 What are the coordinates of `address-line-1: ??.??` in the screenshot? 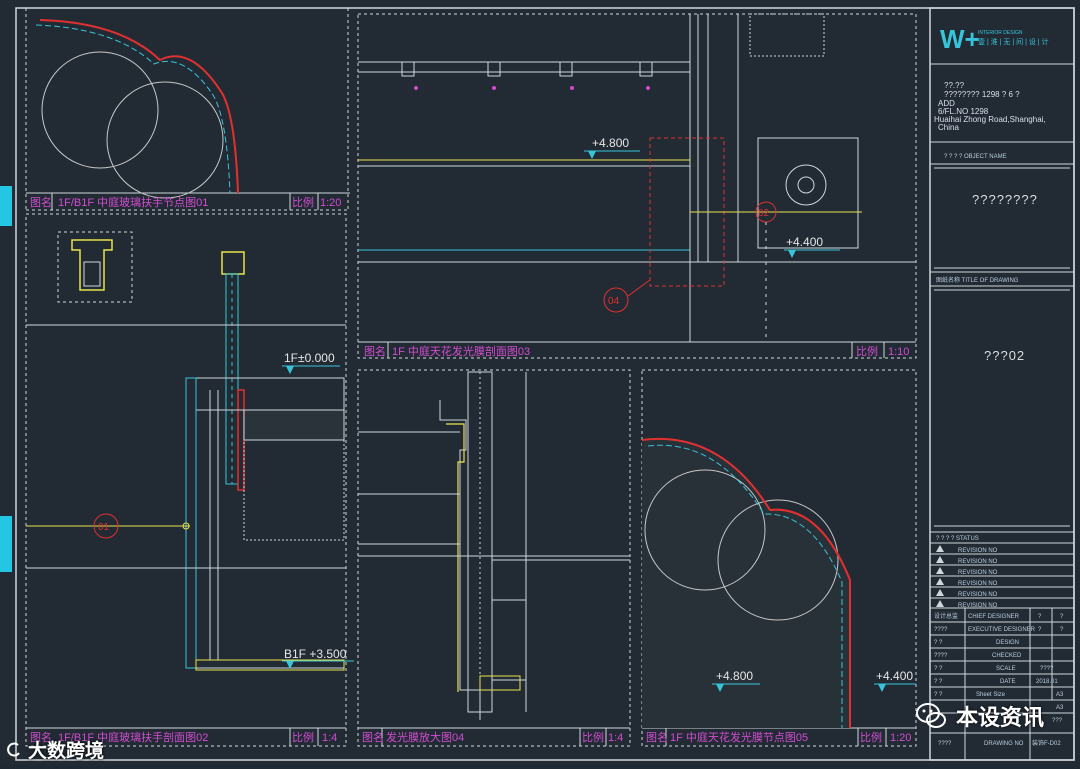 It's located at (954, 85).